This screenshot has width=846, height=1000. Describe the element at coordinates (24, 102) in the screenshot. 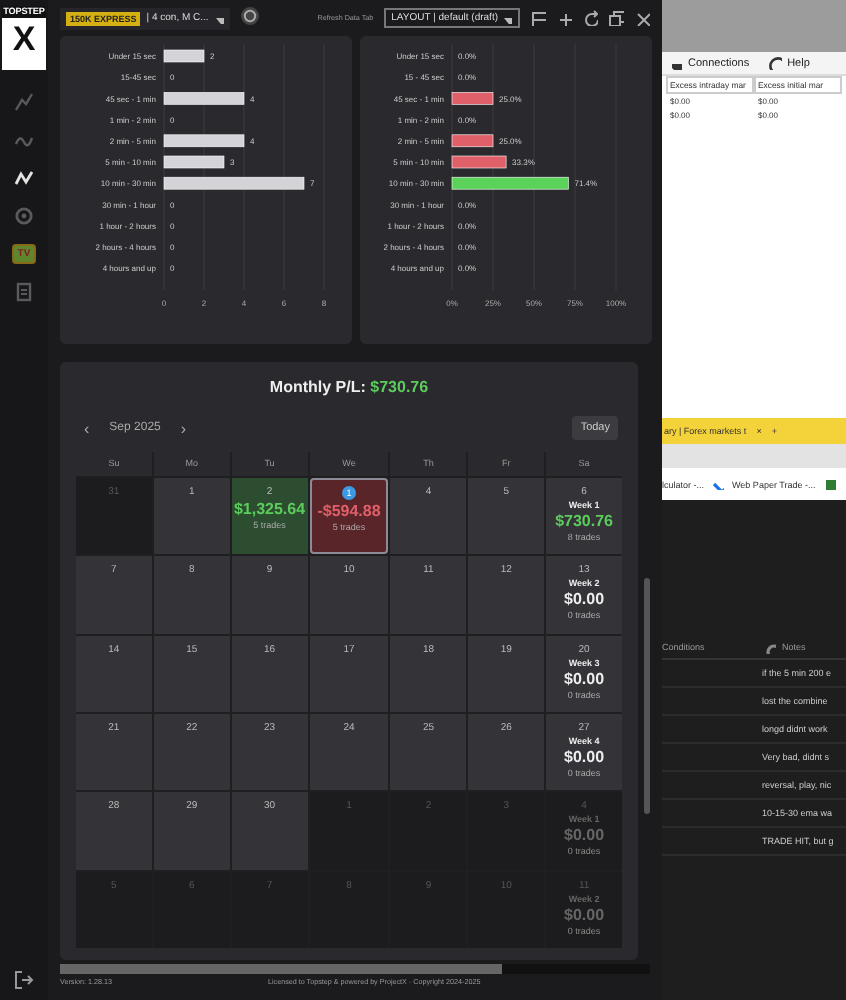

I see `chart-icon` at that location.